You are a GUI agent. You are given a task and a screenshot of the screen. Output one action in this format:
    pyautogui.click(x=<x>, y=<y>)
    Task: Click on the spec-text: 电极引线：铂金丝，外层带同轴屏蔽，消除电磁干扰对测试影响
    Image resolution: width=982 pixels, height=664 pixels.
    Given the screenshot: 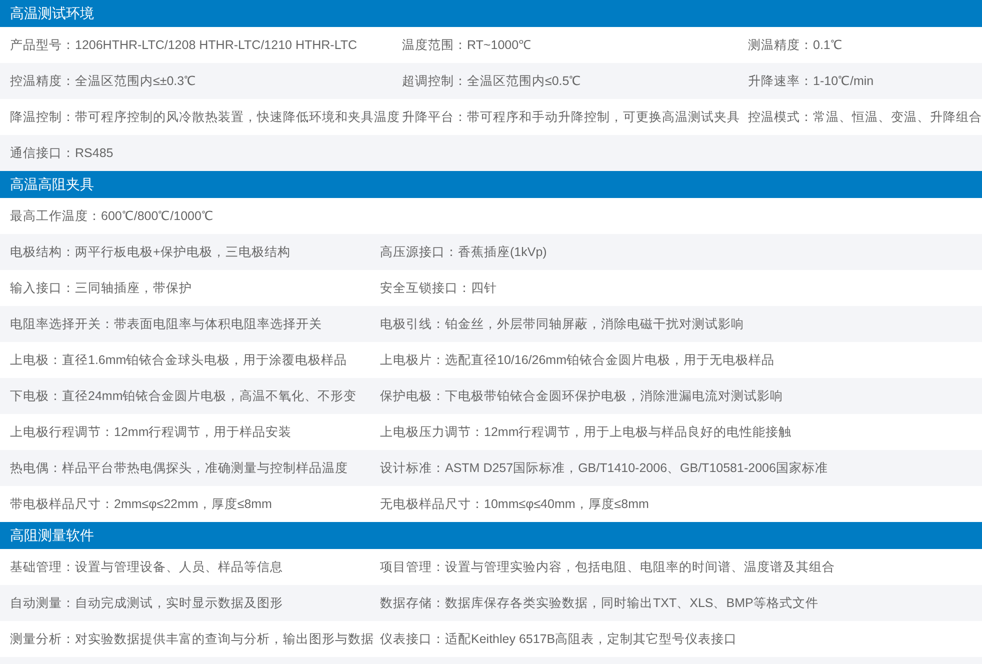 What is the action you would take?
    pyautogui.click(x=562, y=324)
    